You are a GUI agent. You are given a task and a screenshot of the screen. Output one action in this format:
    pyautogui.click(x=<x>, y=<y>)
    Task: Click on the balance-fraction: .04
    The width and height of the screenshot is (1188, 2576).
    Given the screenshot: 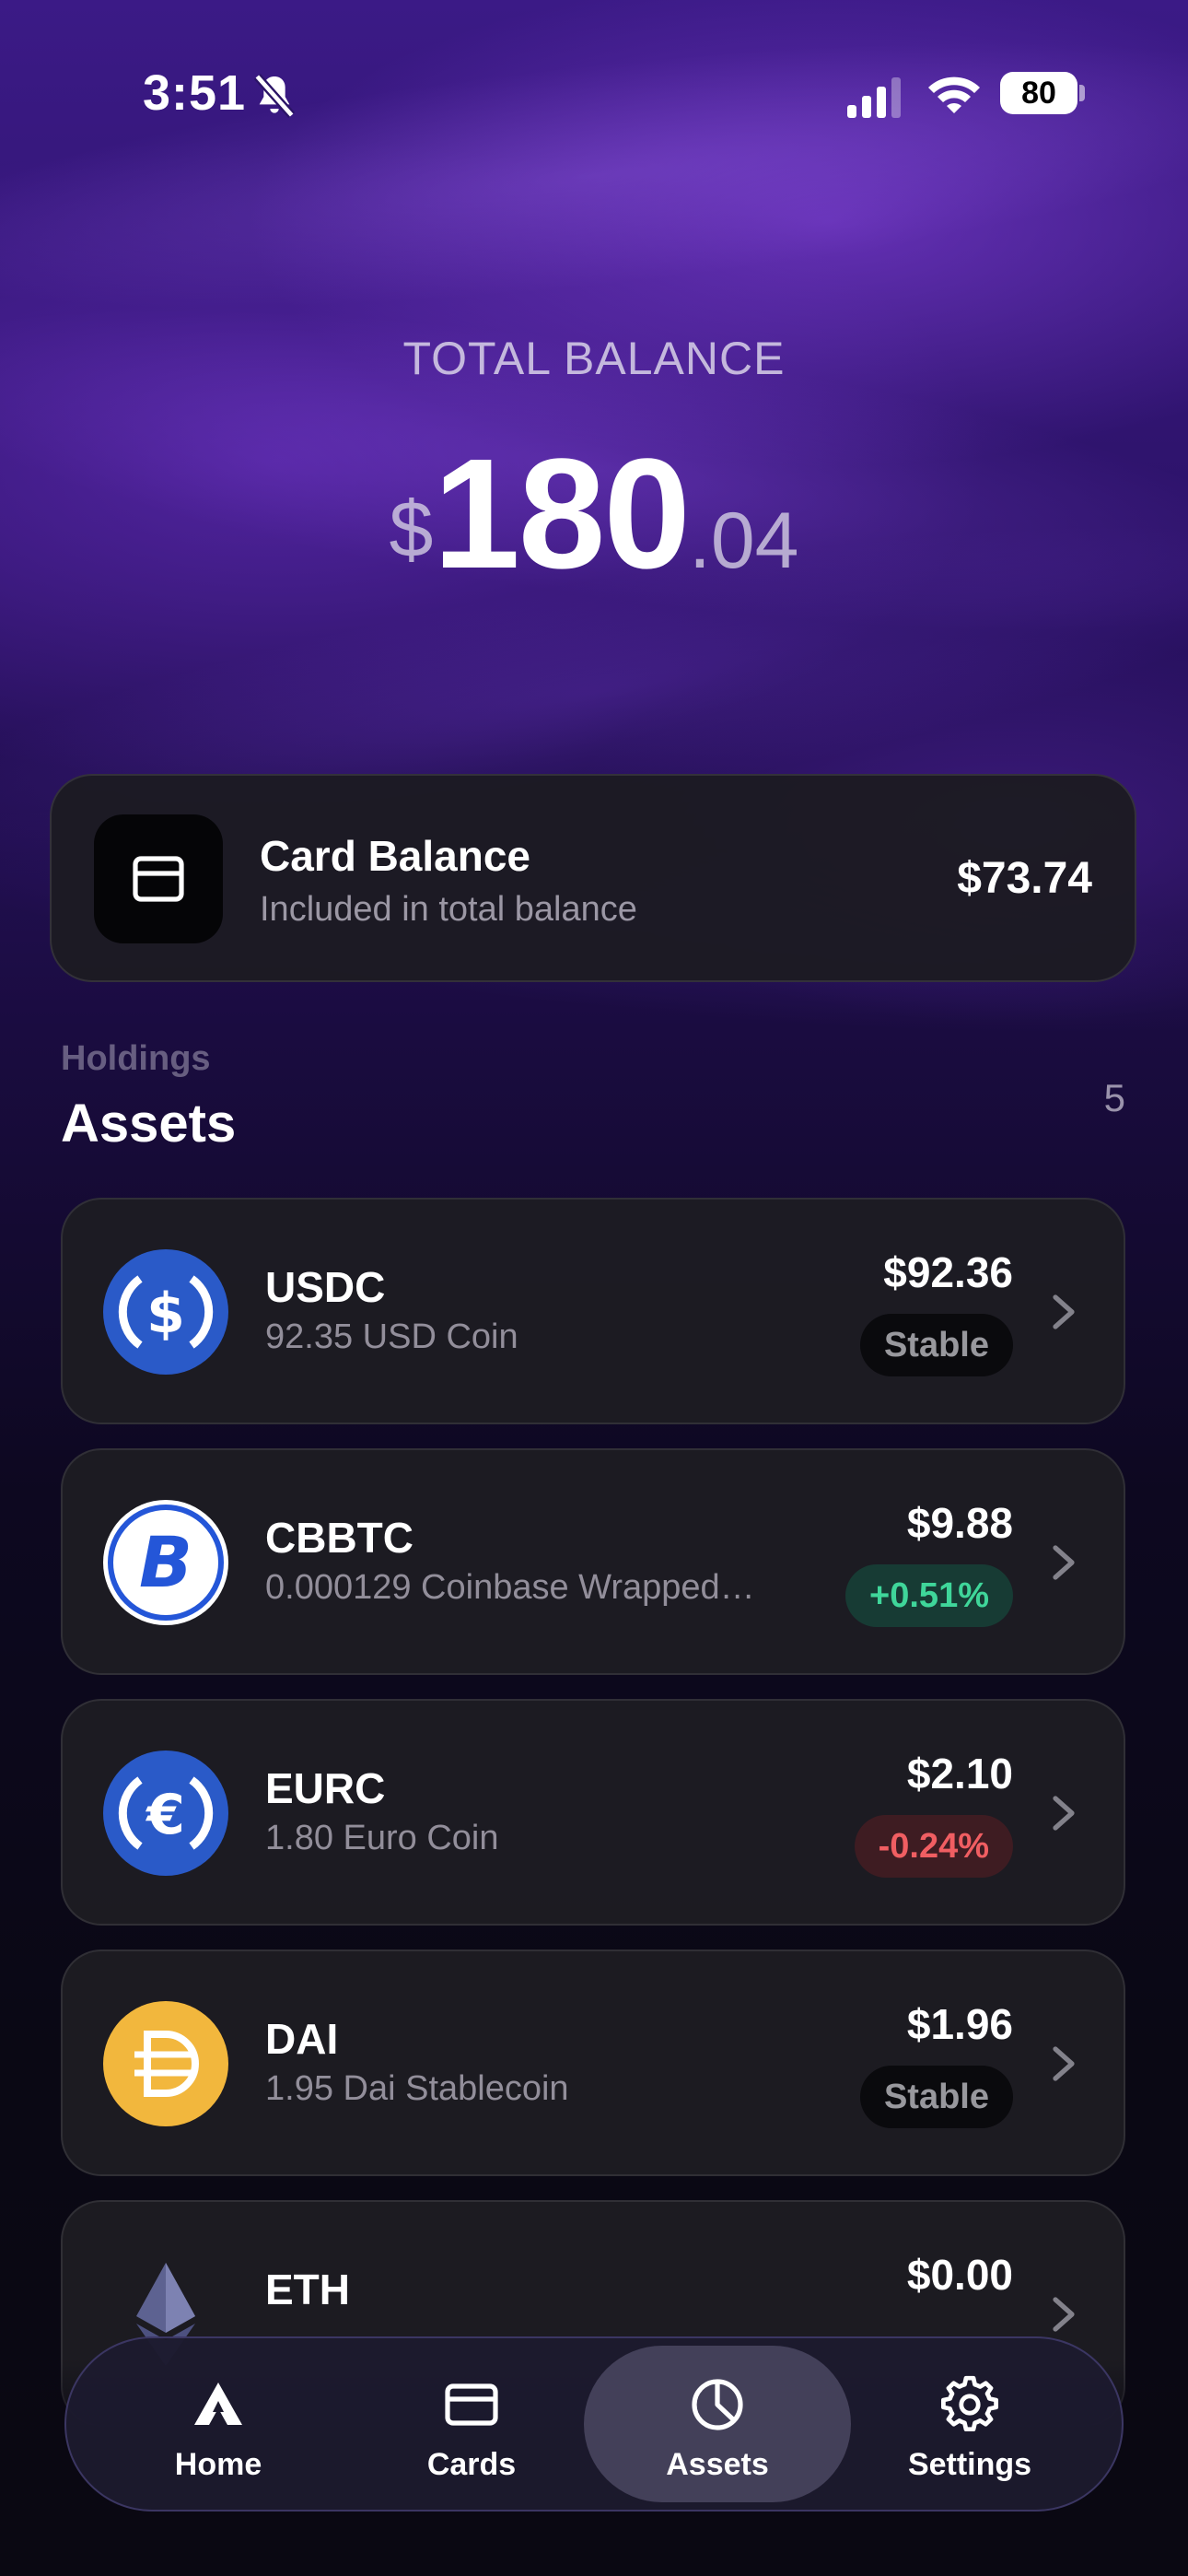 What is the action you would take?
    pyautogui.click(x=743, y=541)
    